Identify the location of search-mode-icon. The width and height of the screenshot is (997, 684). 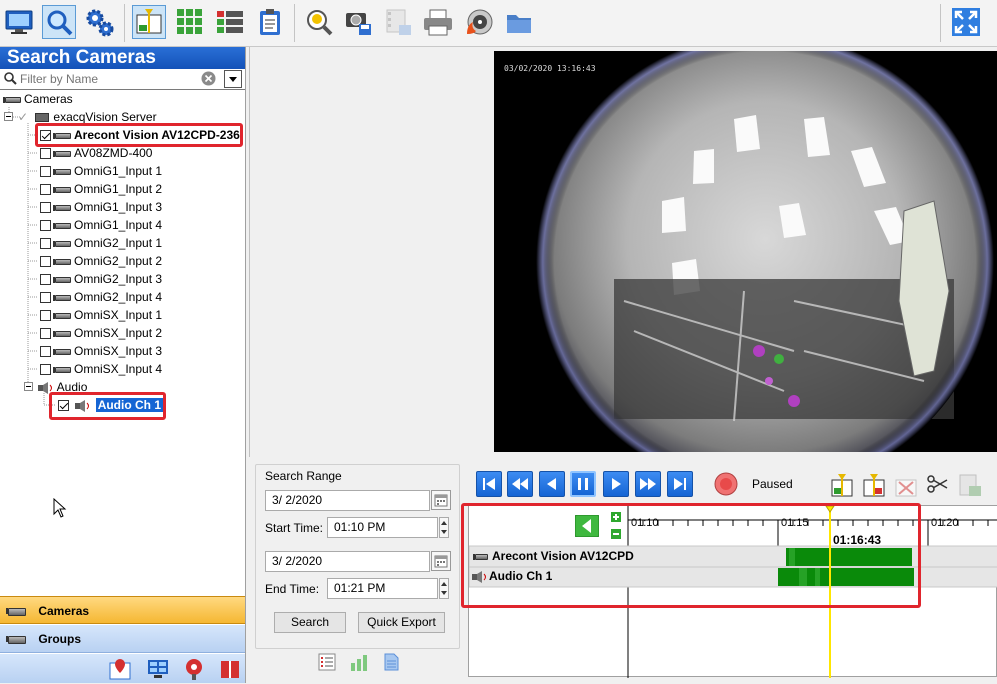
(59, 22).